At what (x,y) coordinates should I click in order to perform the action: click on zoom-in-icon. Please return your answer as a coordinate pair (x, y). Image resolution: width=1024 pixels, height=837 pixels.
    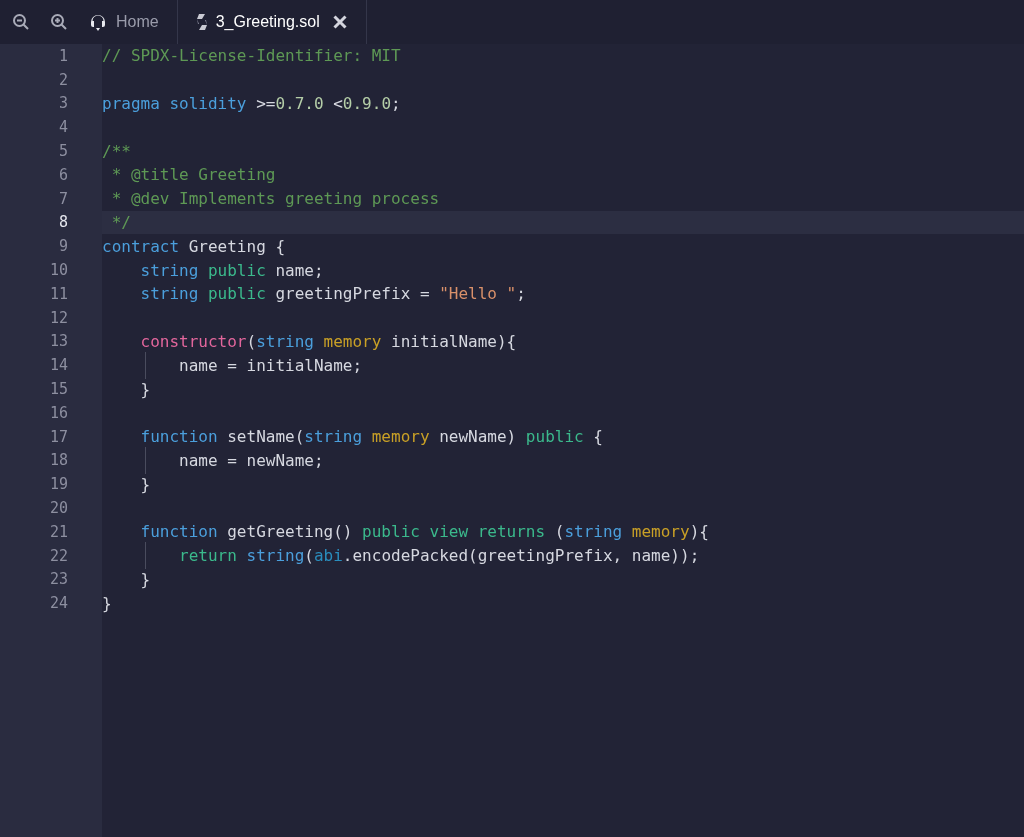
    Looking at the image, I should click on (59, 22).